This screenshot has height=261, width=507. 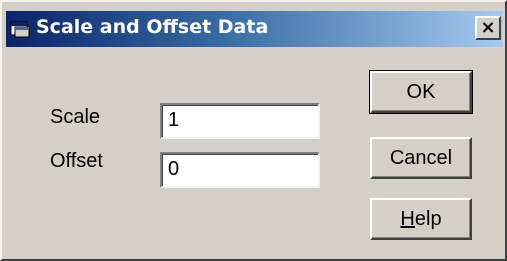 What do you see at coordinates (240, 121) in the screenshot?
I see `scale-input: 1` at bounding box center [240, 121].